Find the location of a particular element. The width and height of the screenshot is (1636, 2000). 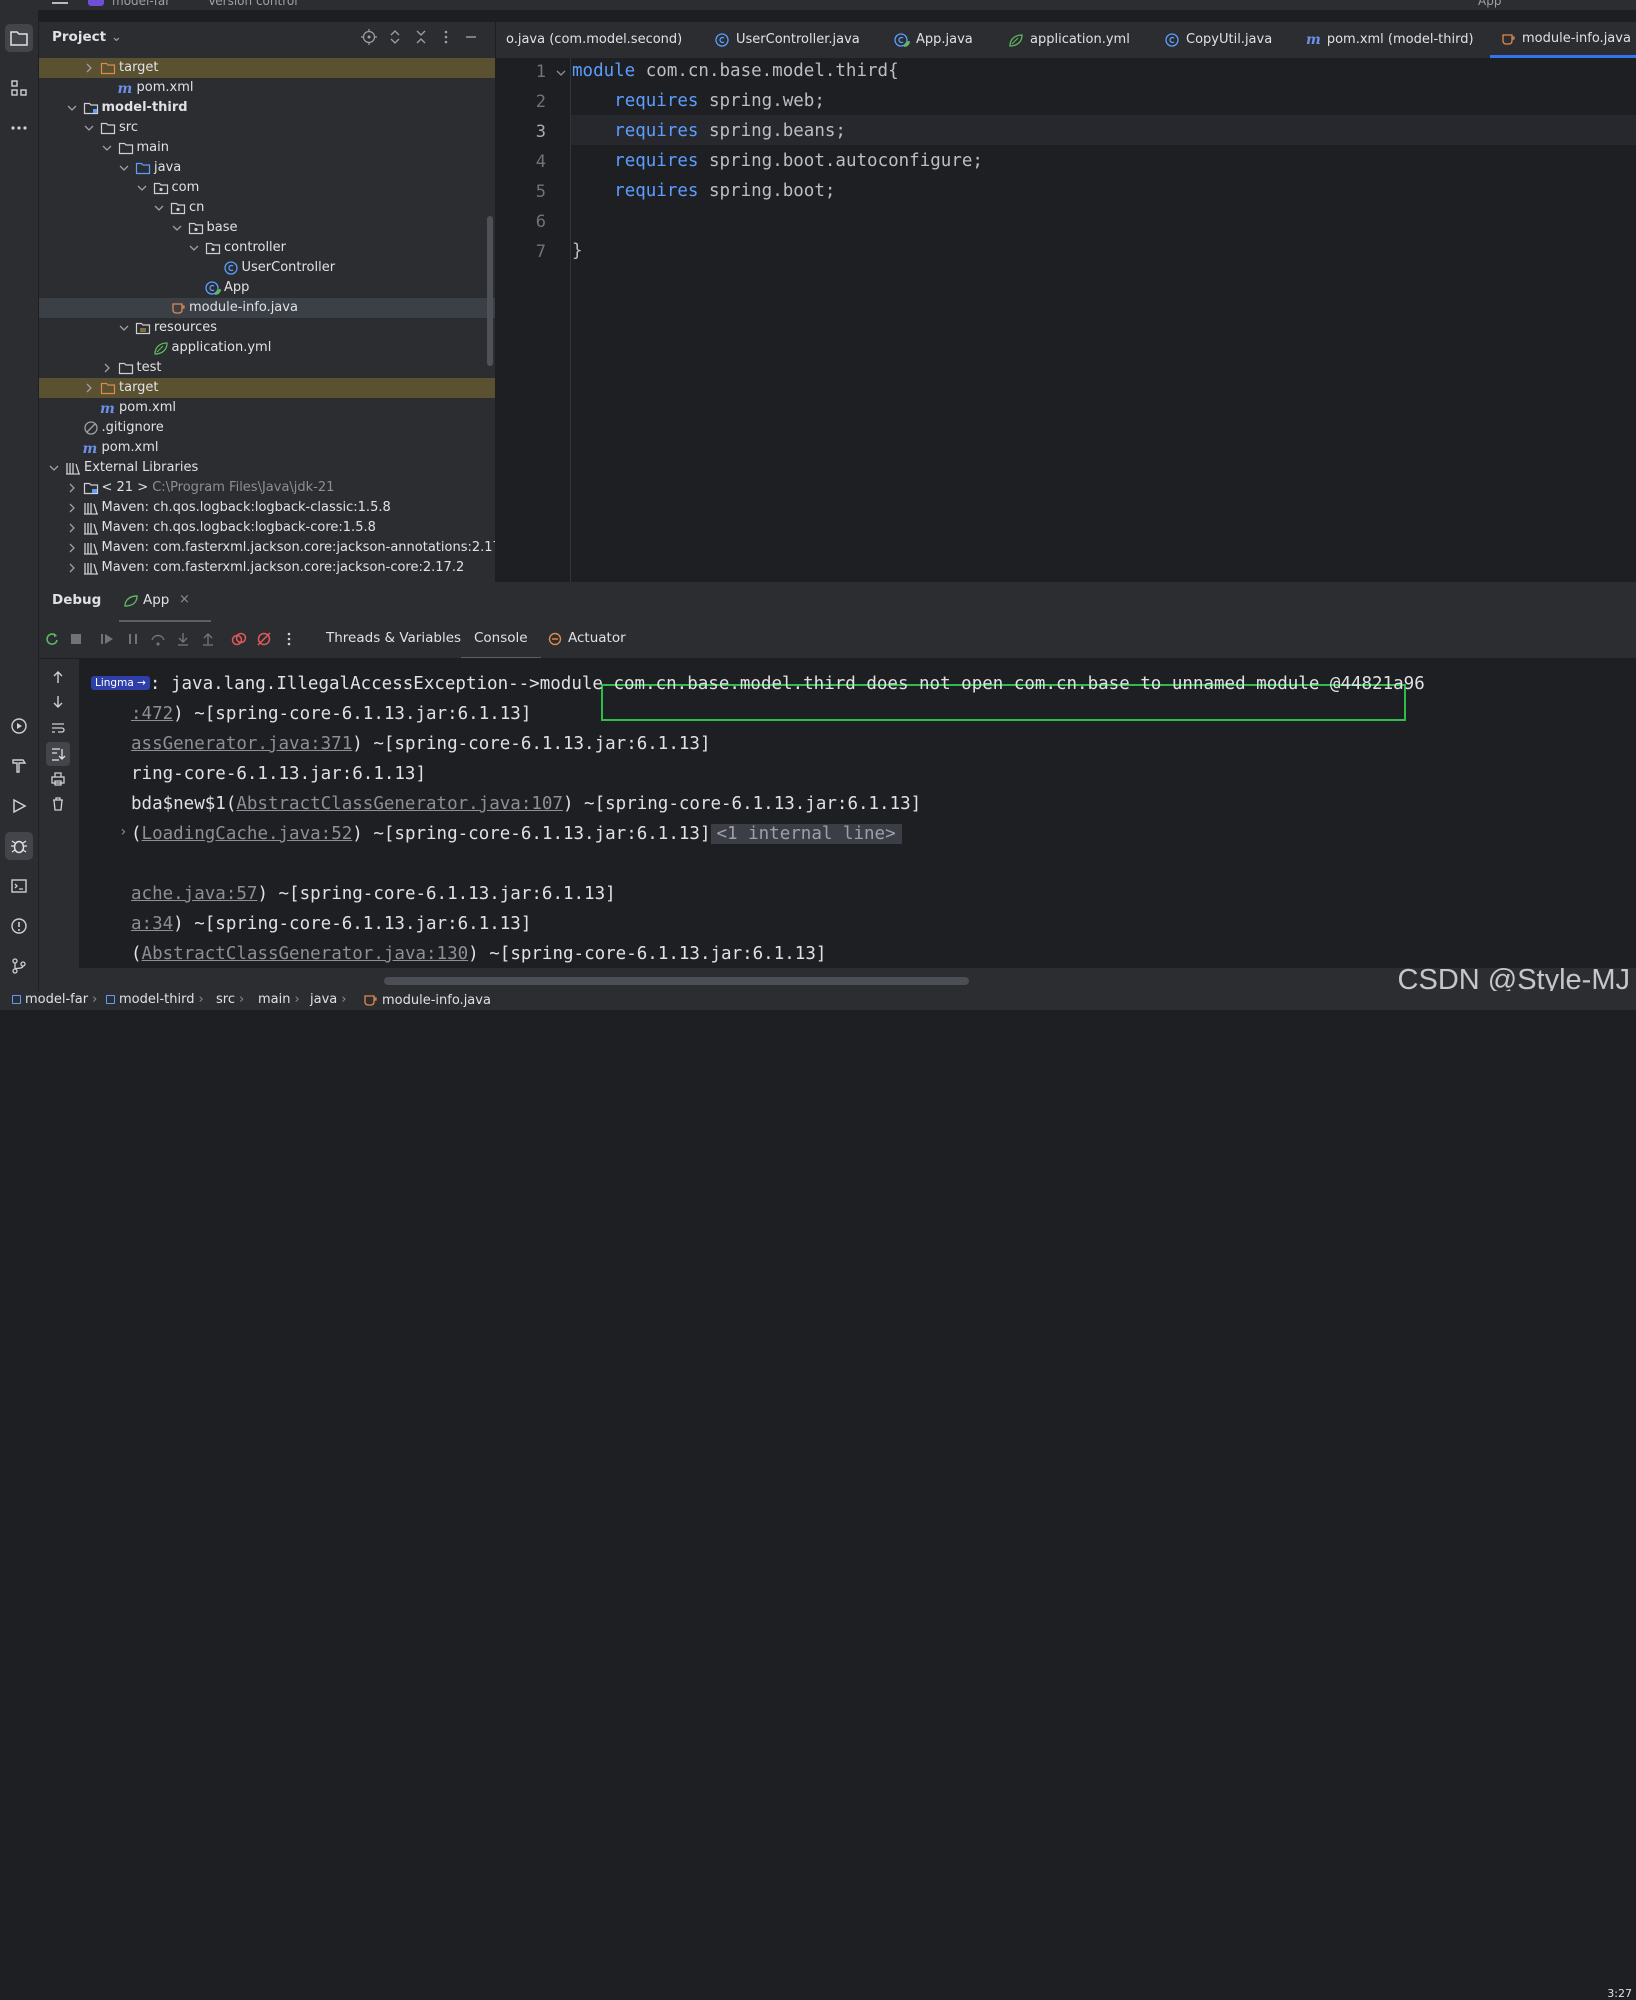

tree-node: module-info.java is located at coordinates (267, 308).